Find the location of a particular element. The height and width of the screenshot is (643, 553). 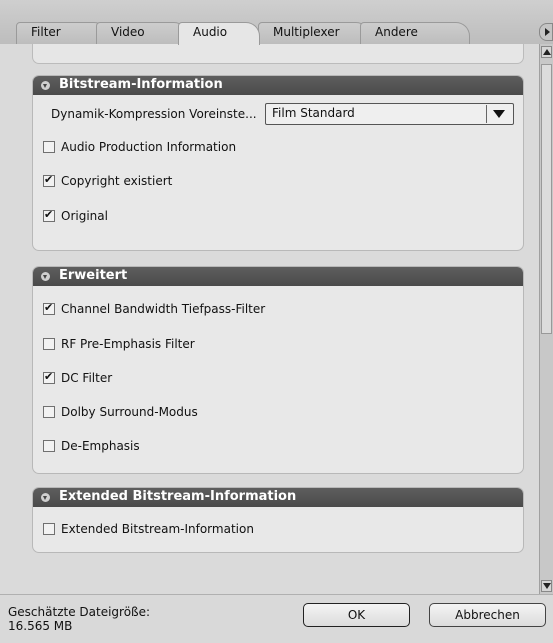

checkbox-channel-bandwidth-label: Channel Bandwidth Tiefpass-Filter is located at coordinates (163, 309).